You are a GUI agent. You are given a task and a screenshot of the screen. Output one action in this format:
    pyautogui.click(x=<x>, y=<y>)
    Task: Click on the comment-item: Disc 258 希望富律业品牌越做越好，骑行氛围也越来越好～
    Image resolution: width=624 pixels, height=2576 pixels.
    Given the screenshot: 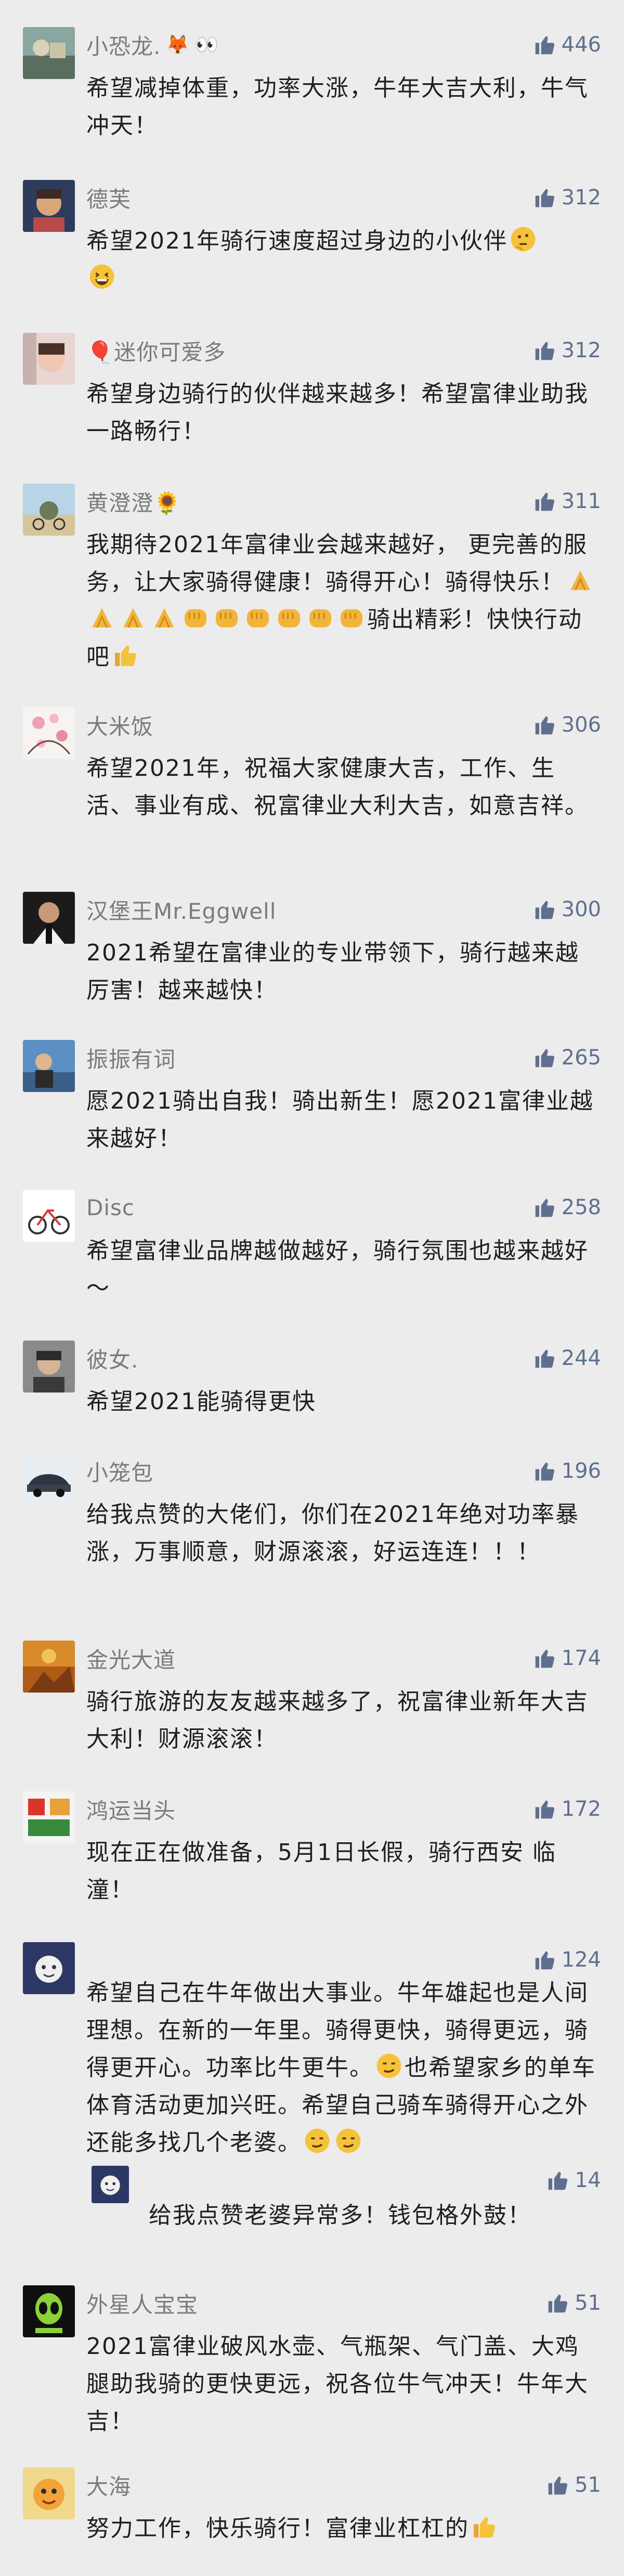 What is the action you would take?
    pyautogui.click(x=312, y=1252)
    